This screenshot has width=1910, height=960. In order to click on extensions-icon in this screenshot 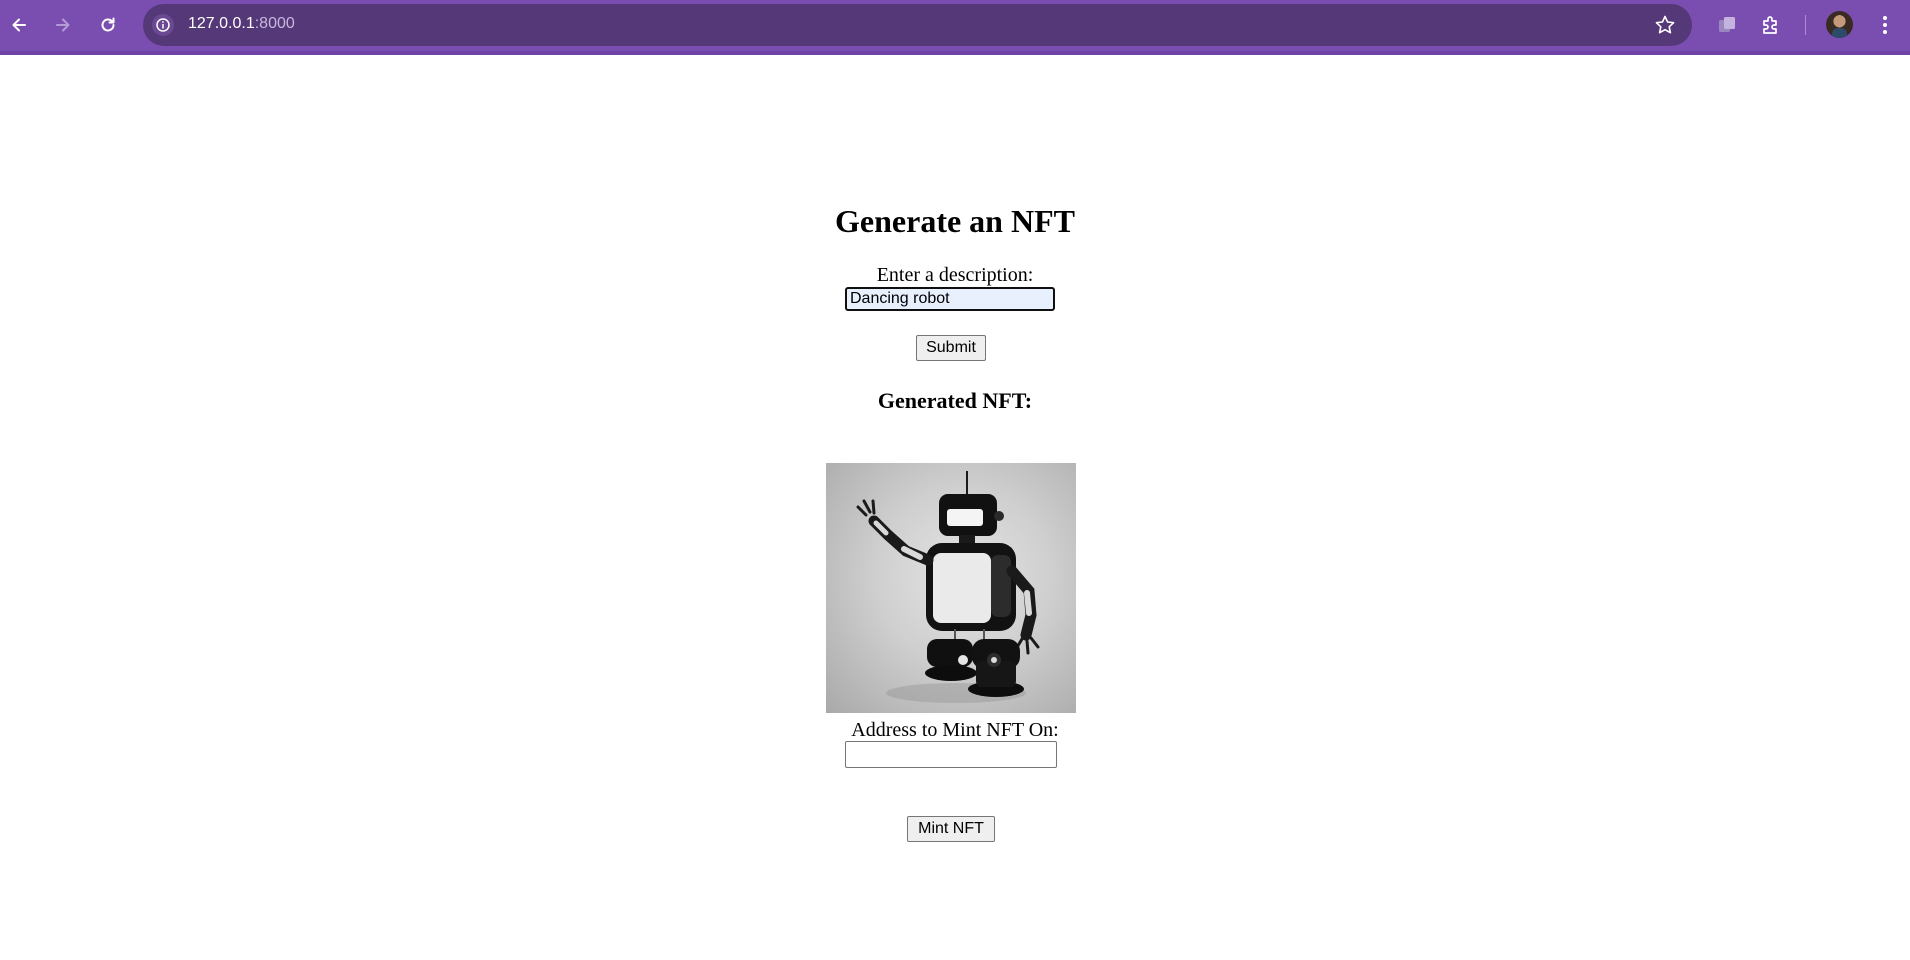, I will do `click(1770, 25)`.